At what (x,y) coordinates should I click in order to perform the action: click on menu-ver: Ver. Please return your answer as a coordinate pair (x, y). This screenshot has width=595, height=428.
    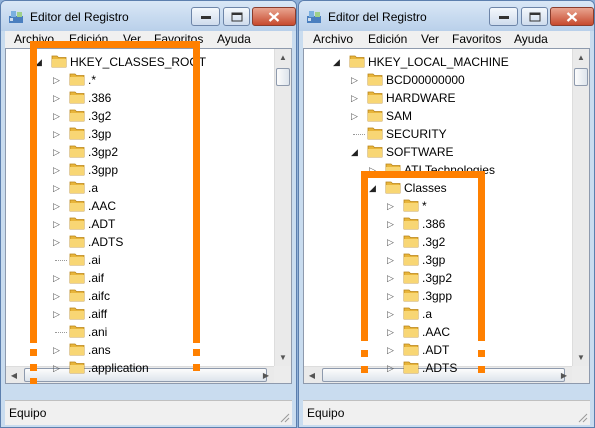
    Looking at the image, I should click on (430, 39).